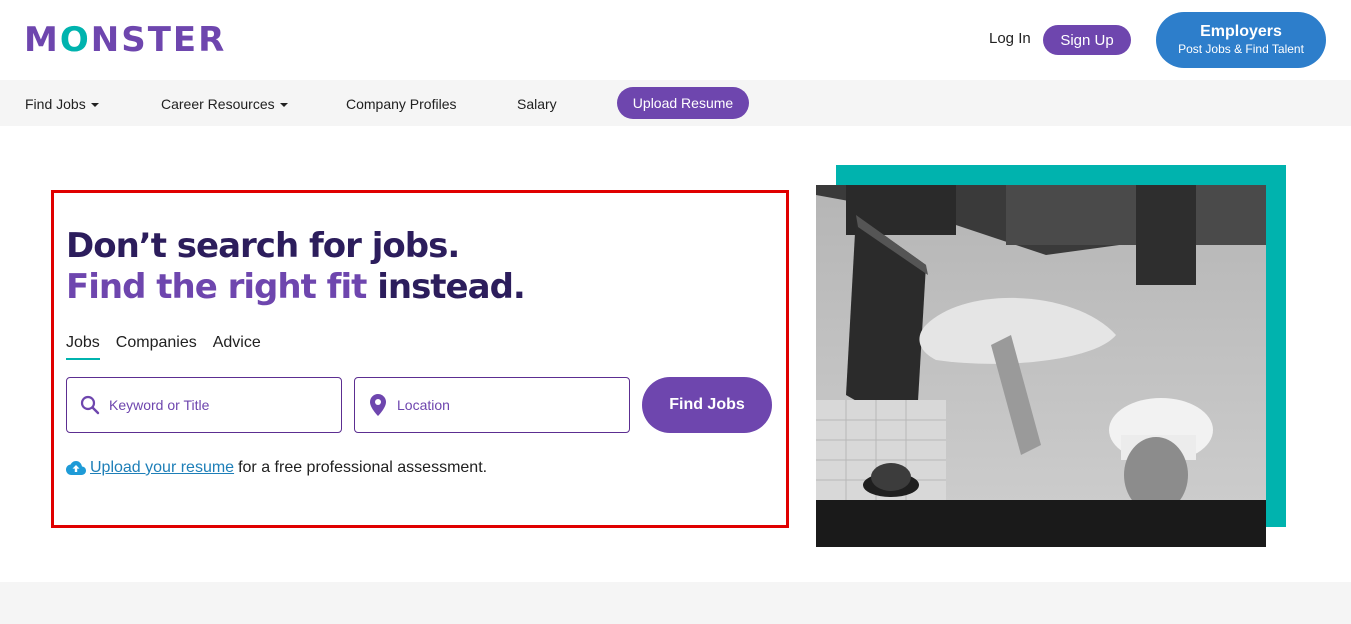  What do you see at coordinates (675, 603) in the screenshot?
I see `page-bottom-band` at bounding box center [675, 603].